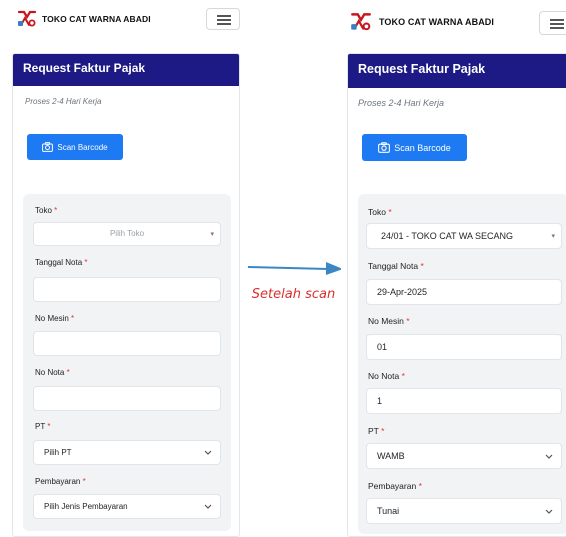  Describe the element at coordinates (464, 236) in the screenshot. I see `toko-select: 24/01 - TOKO CAT WA SECANG ▾` at that location.